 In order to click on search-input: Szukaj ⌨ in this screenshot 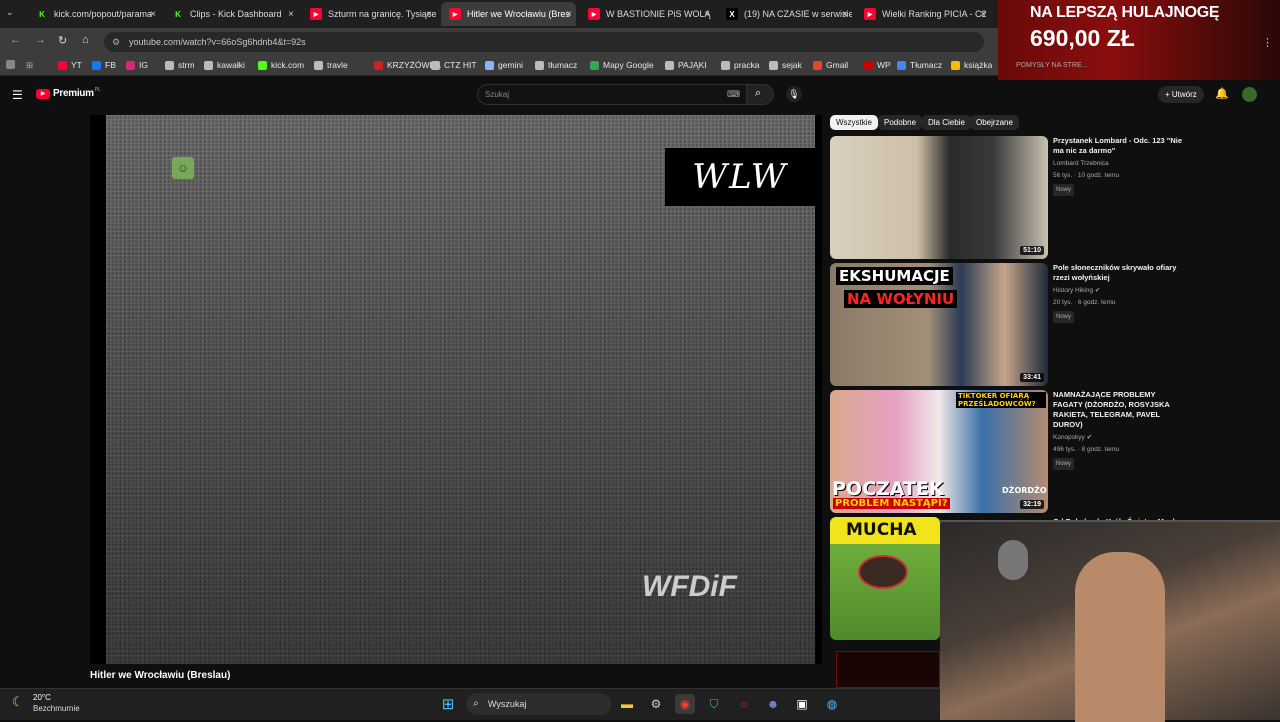, I will do `click(612, 94)`.